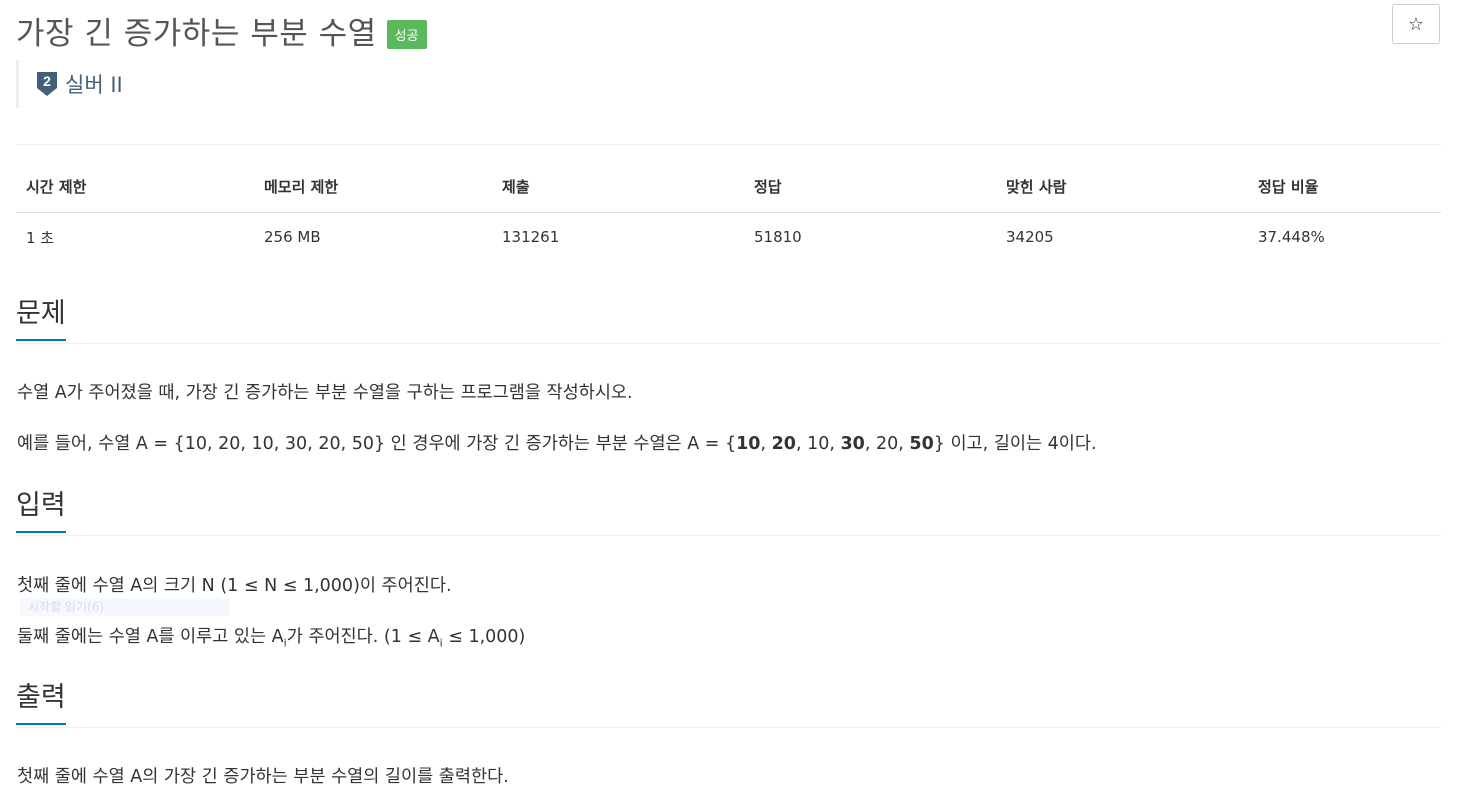 The width and height of the screenshot is (1467, 809). What do you see at coordinates (1030, 237) in the screenshot?
I see `solved-users-value: 34205` at bounding box center [1030, 237].